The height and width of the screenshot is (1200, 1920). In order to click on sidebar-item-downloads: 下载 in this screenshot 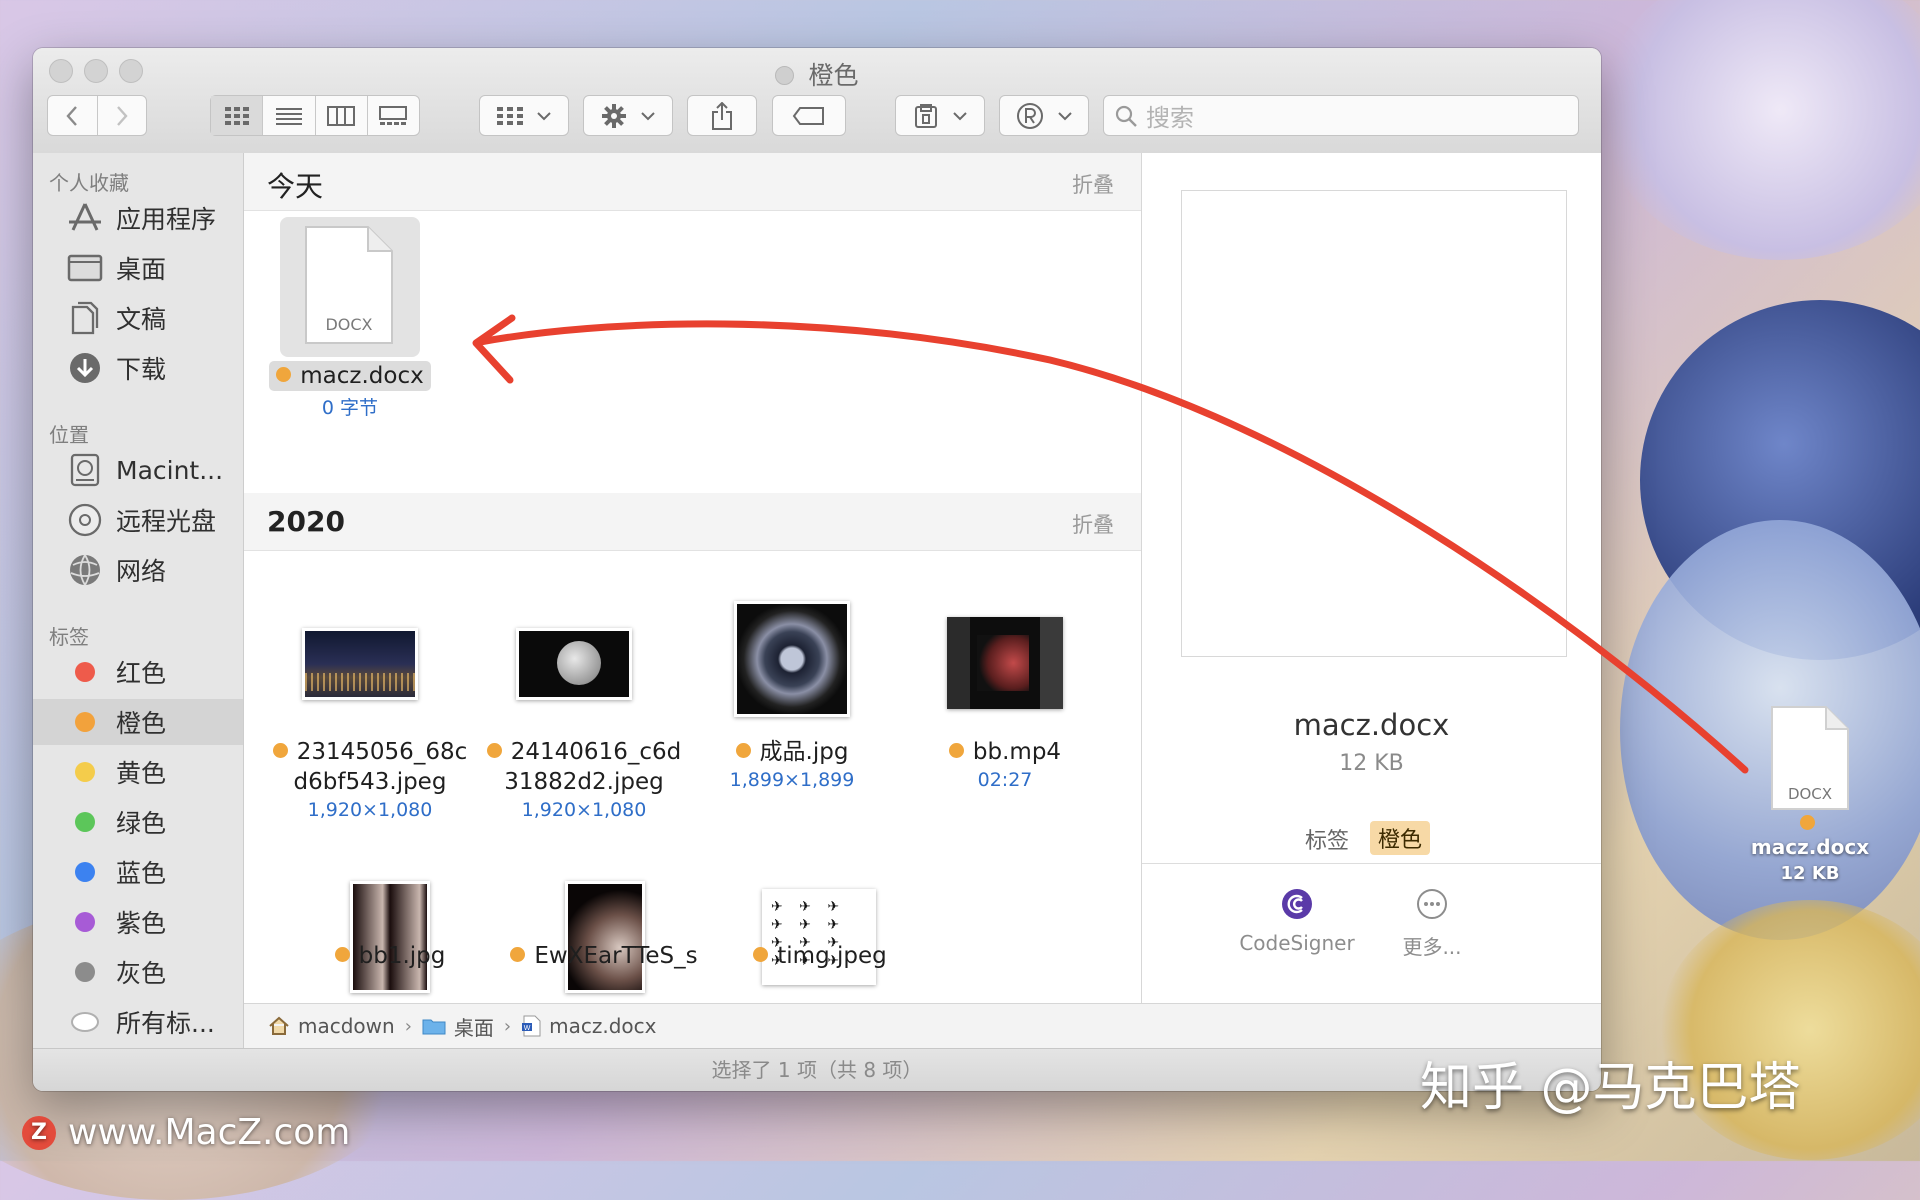, I will do `click(138, 368)`.